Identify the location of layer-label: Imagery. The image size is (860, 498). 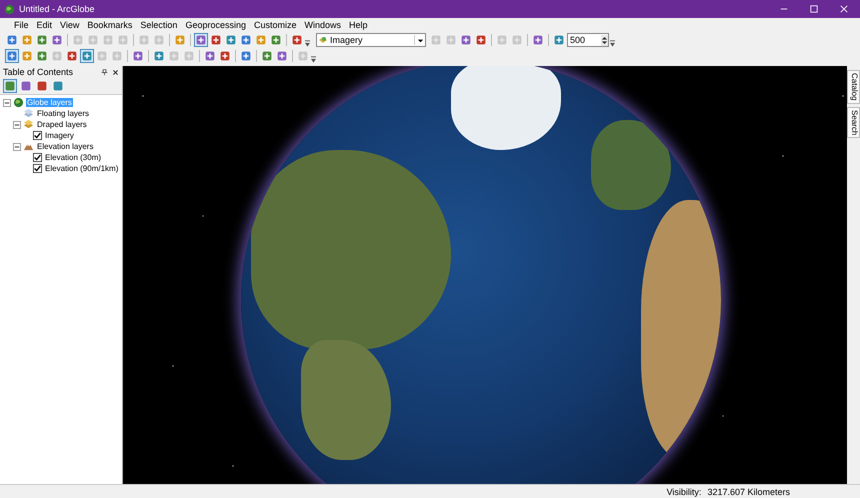
(59, 135).